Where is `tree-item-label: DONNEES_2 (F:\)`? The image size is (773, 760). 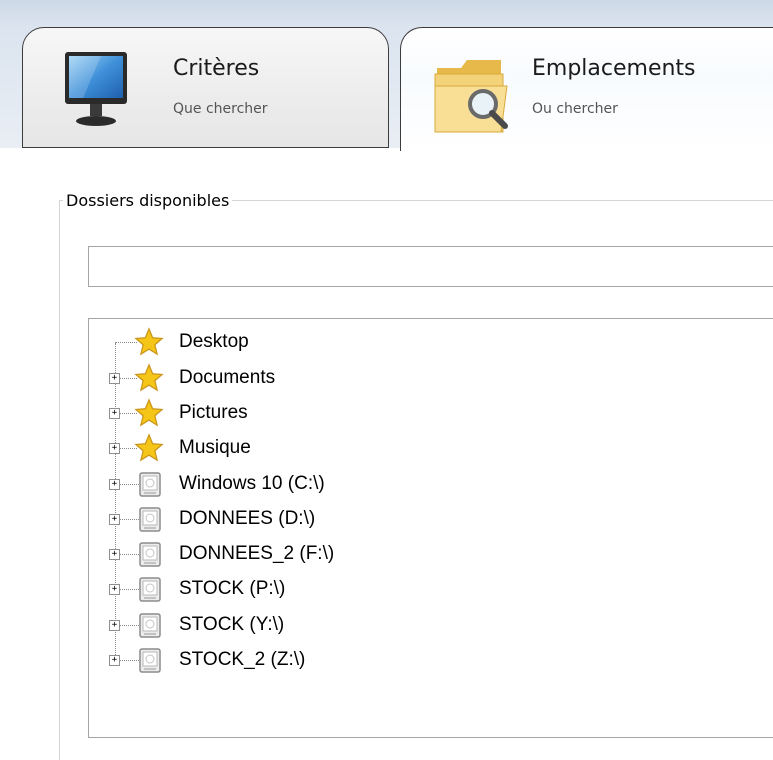
tree-item-label: DONNEES_2 (F:\) is located at coordinates (257, 553).